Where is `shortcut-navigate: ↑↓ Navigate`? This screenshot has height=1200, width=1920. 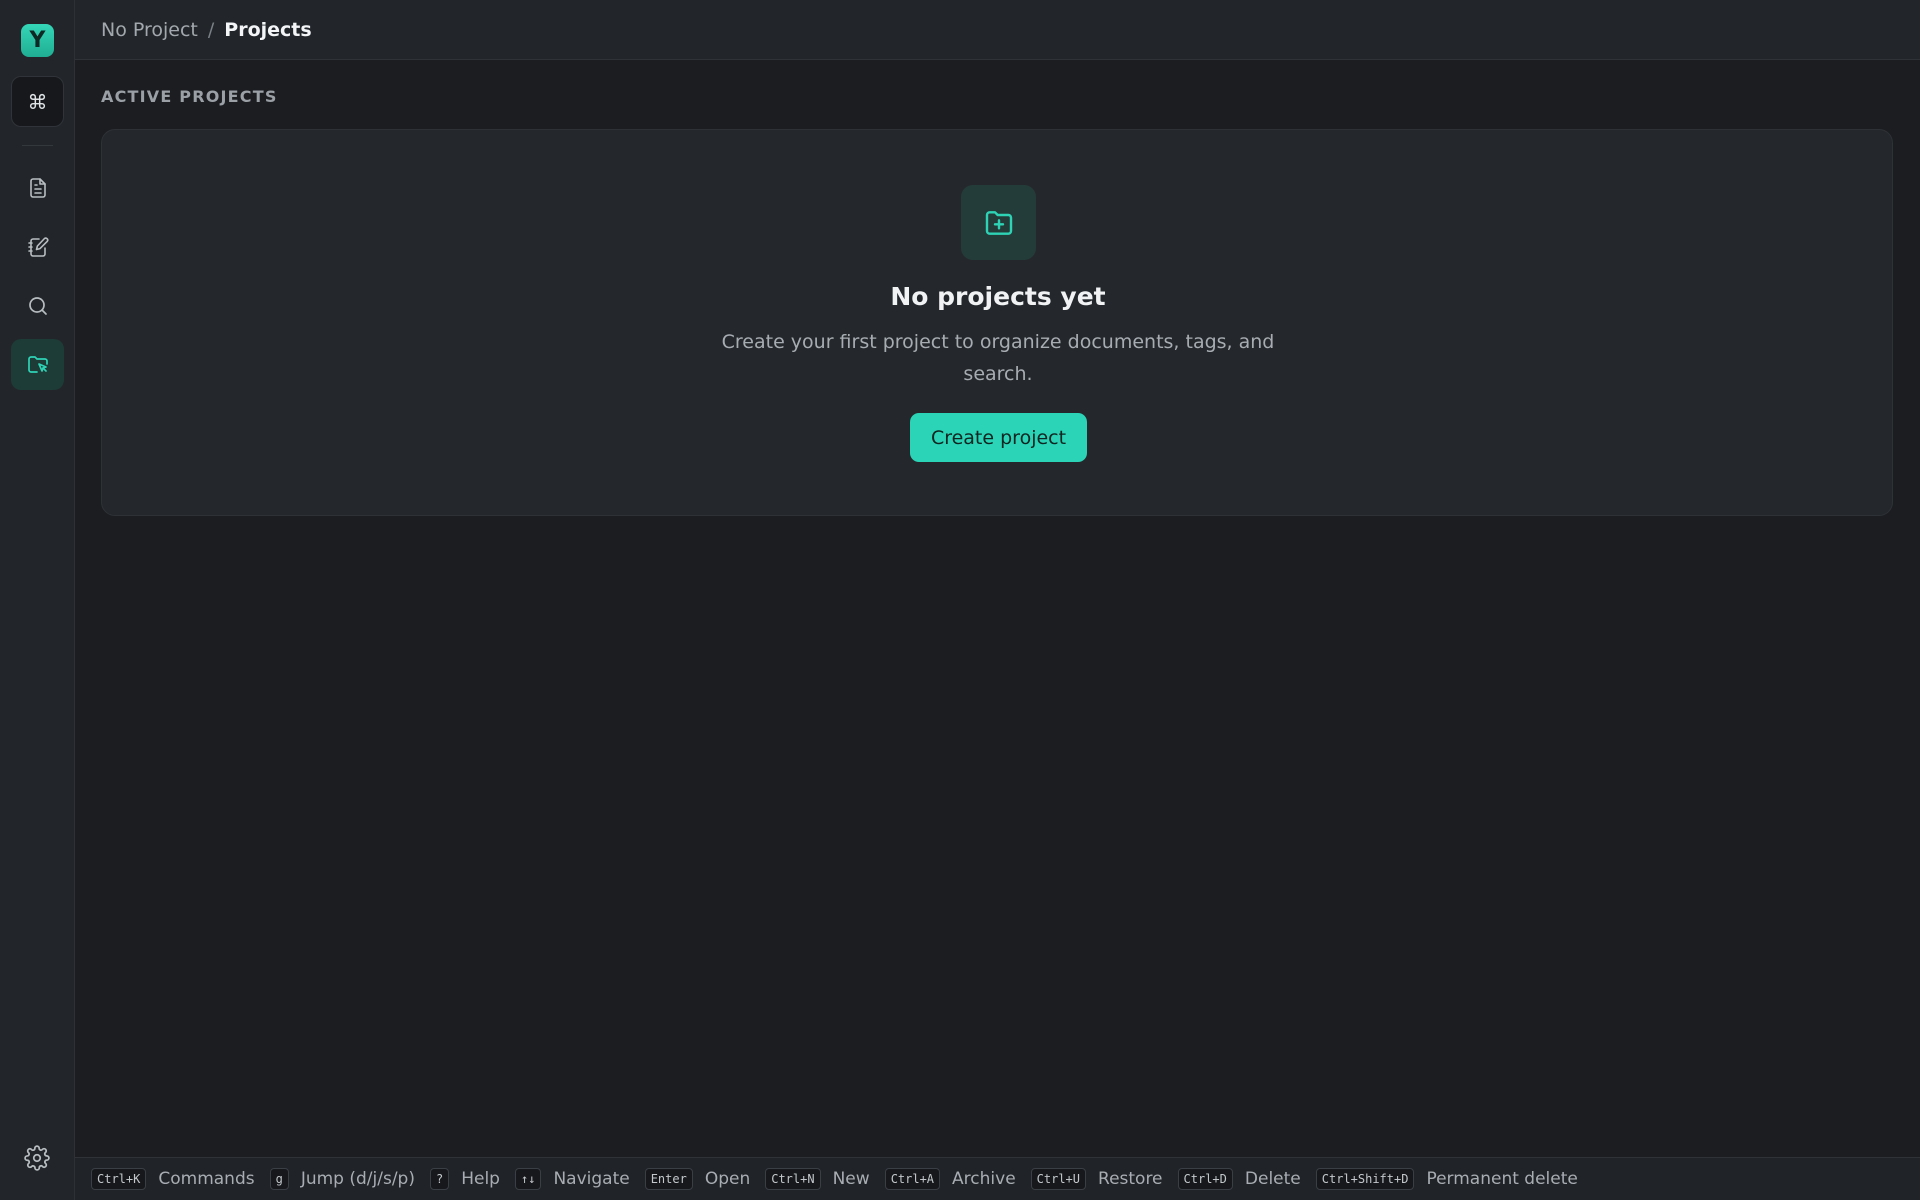 shortcut-navigate: ↑↓ Navigate is located at coordinates (572, 1179).